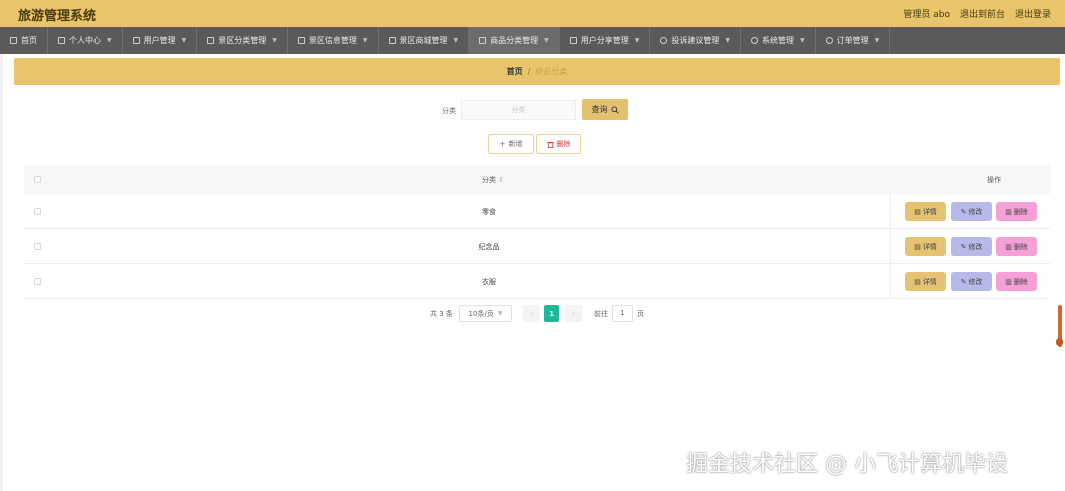  I want to click on nav-label: 投诉建议管理, so click(695, 40).